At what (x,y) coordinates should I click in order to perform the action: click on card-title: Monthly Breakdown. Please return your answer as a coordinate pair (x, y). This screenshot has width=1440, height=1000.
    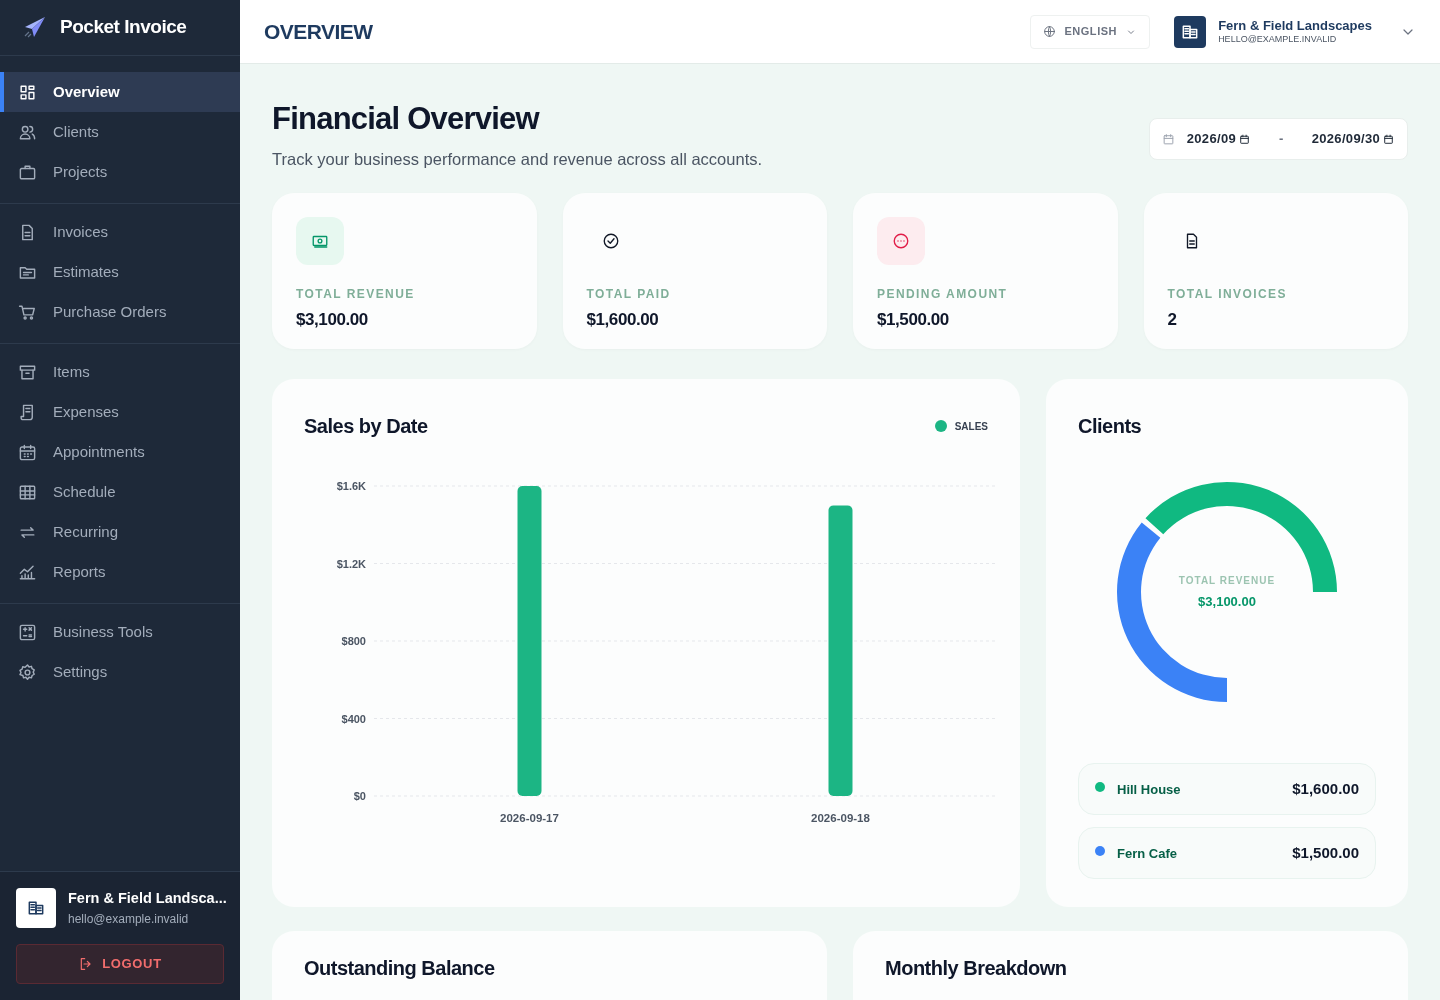
    Looking at the image, I should click on (976, 969).